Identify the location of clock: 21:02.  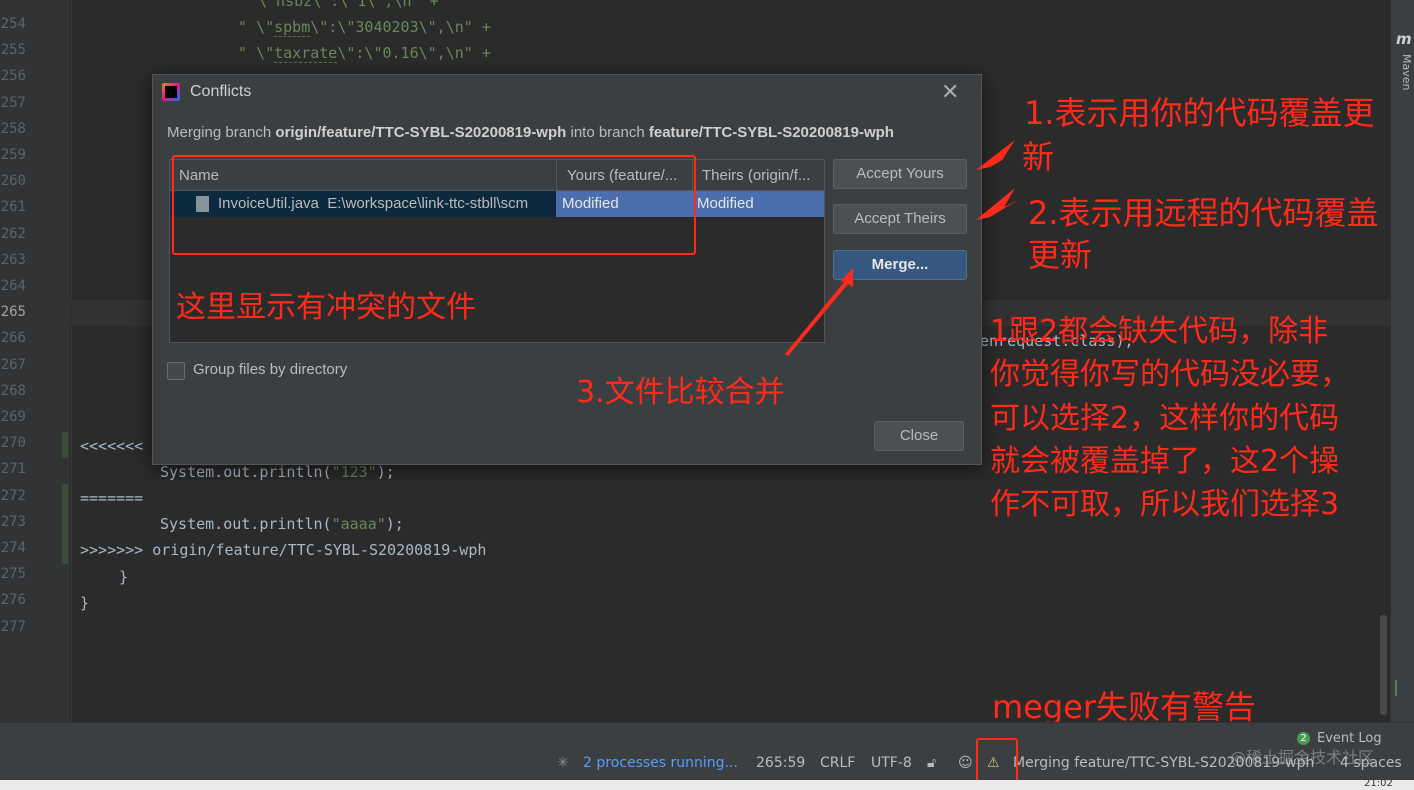
(1378, 783).